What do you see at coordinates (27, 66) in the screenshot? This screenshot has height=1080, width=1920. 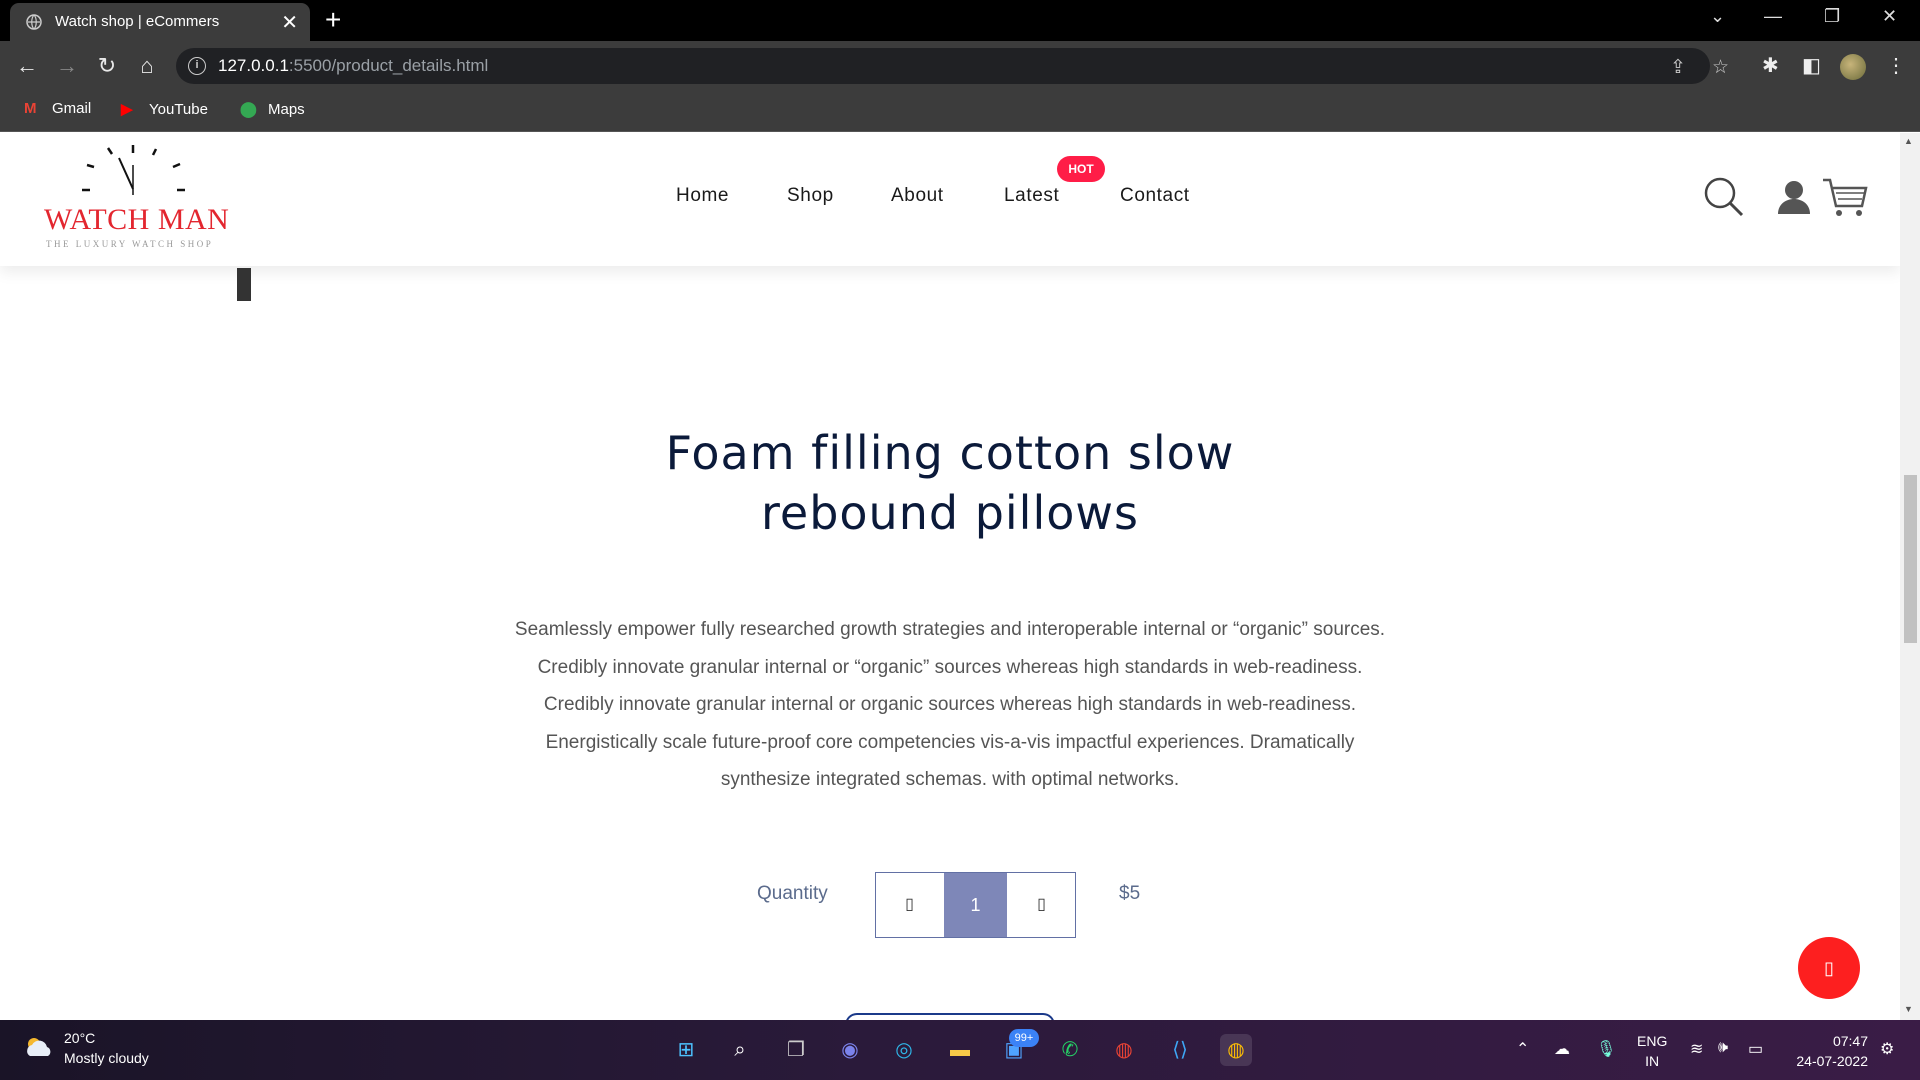 I see `back-icon: ←` at bounding box center [27, 66].